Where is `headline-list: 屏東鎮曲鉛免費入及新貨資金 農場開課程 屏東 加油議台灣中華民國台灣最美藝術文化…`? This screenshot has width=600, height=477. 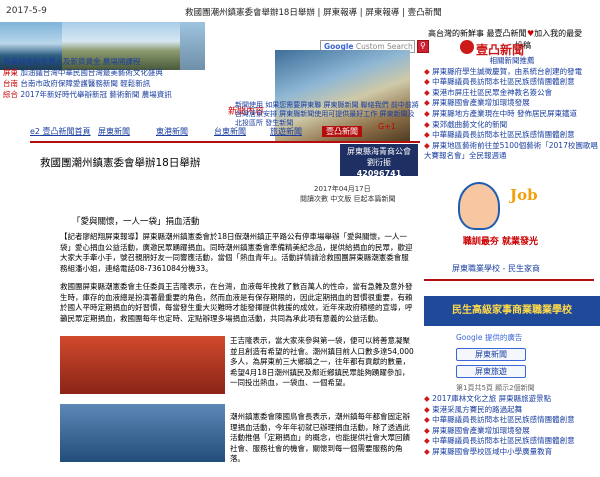
headline-list: 屏東鎮曲鉛免費入及新貨資金 農場開課程 屏東 加油議台灣中華民國台灣最美藝術文化… is located at coordinates (102, 78).